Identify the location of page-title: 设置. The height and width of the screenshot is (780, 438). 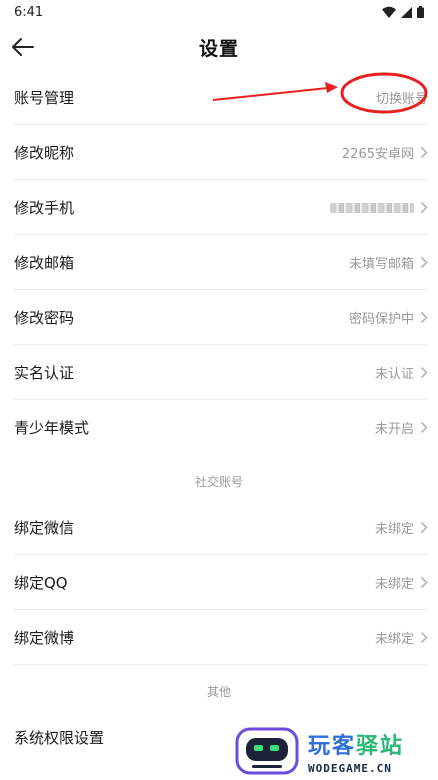
(218, 48).